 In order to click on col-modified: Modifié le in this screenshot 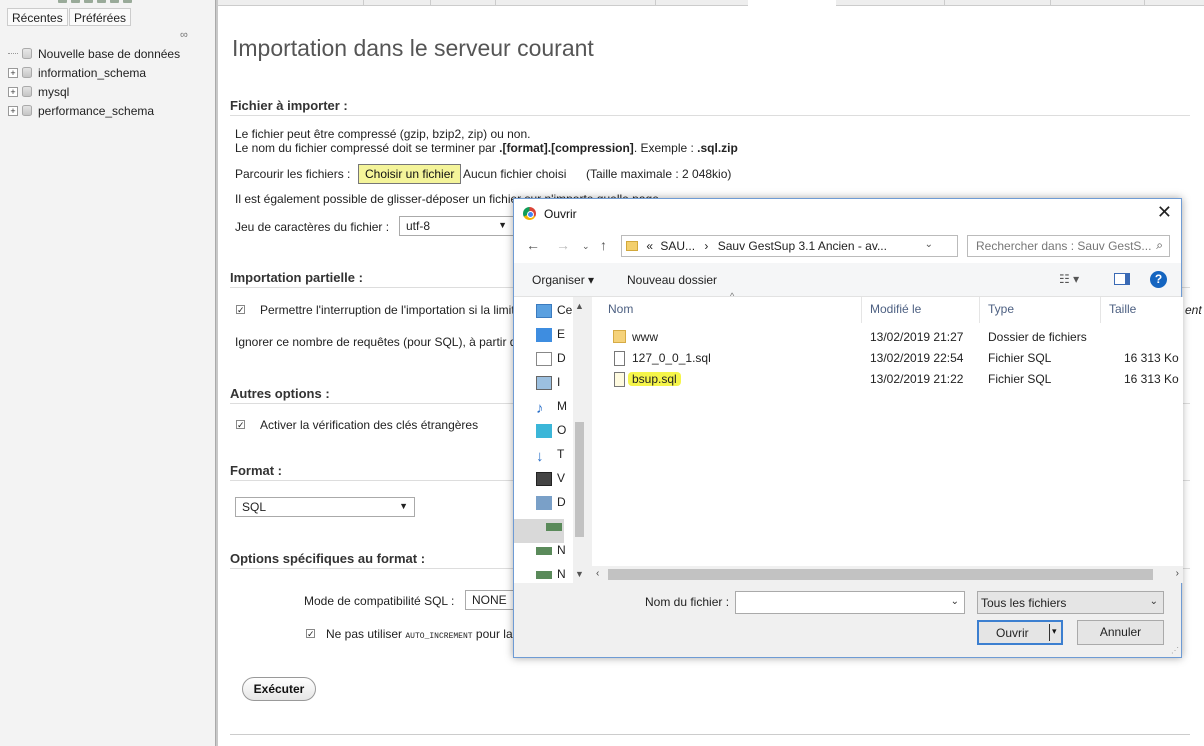, I will do `click(921, 310)`.